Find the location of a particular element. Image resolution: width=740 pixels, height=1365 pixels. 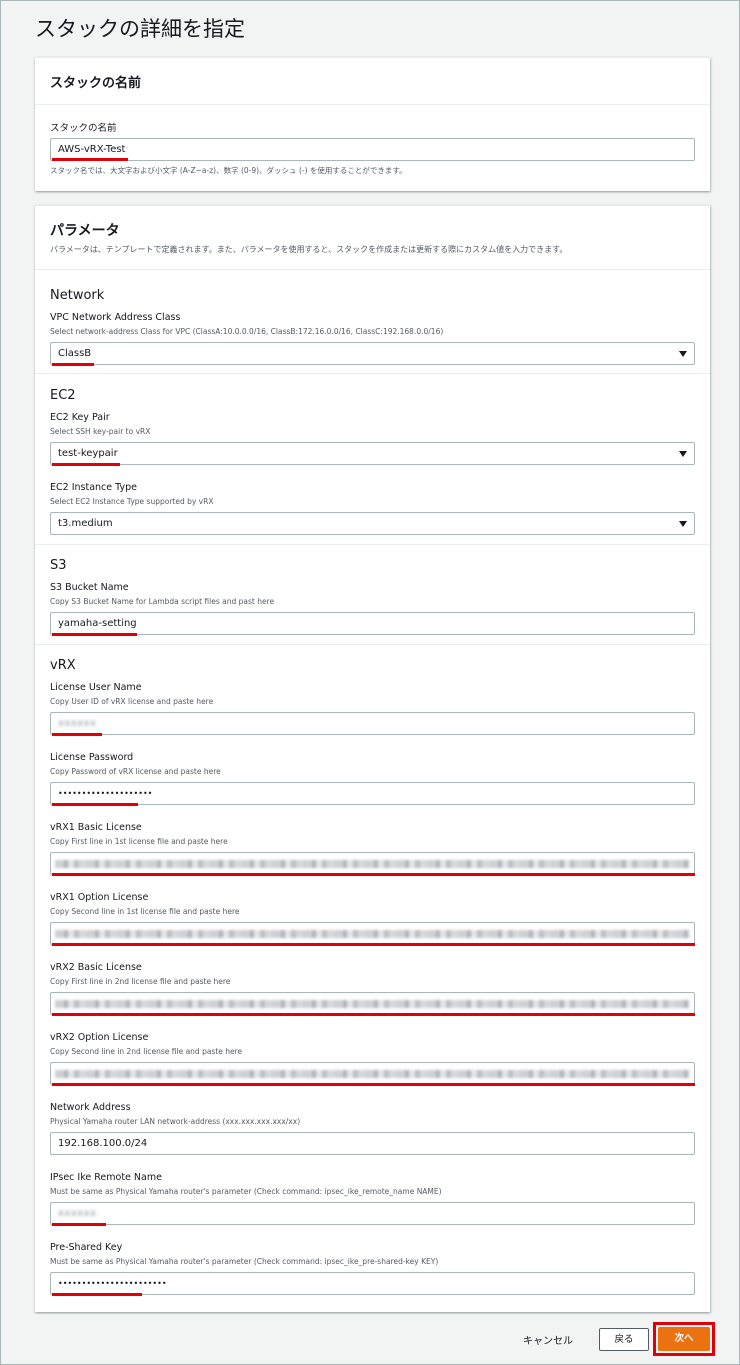

page-title: スタックの詳細を指定 is located at coordinates (140, 29).